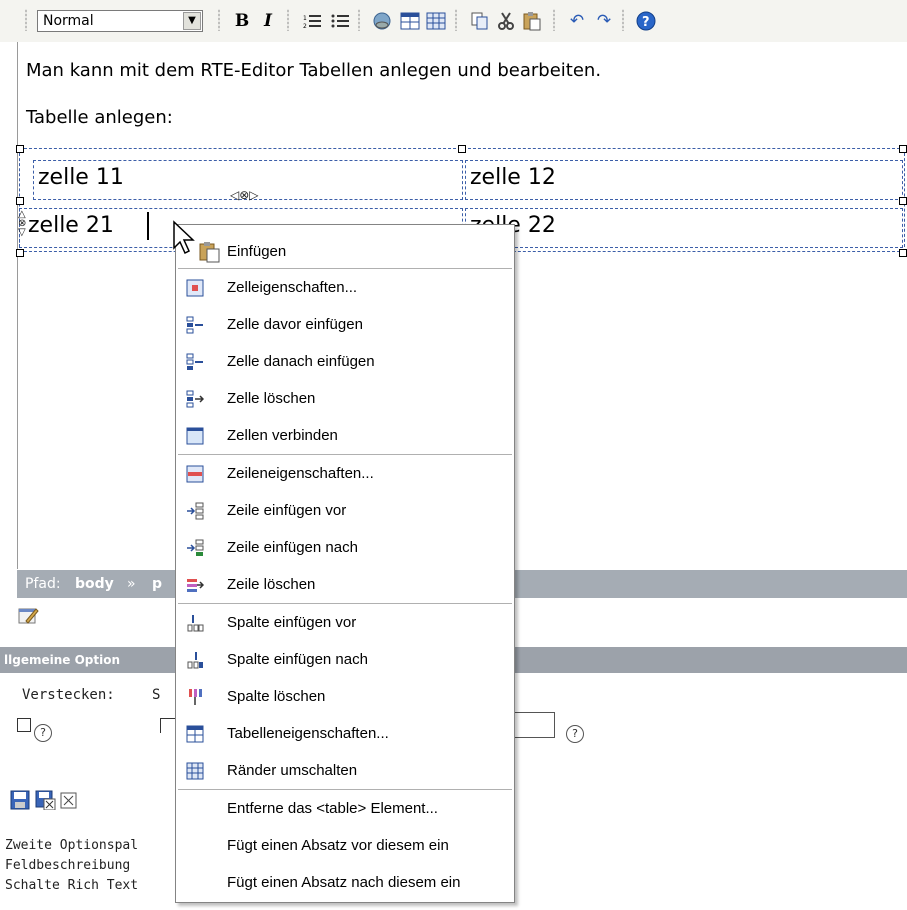  Describe the element at coordinates (192, 21) in the screenshot. I see `chevron-down-icon: ▼` at that location.